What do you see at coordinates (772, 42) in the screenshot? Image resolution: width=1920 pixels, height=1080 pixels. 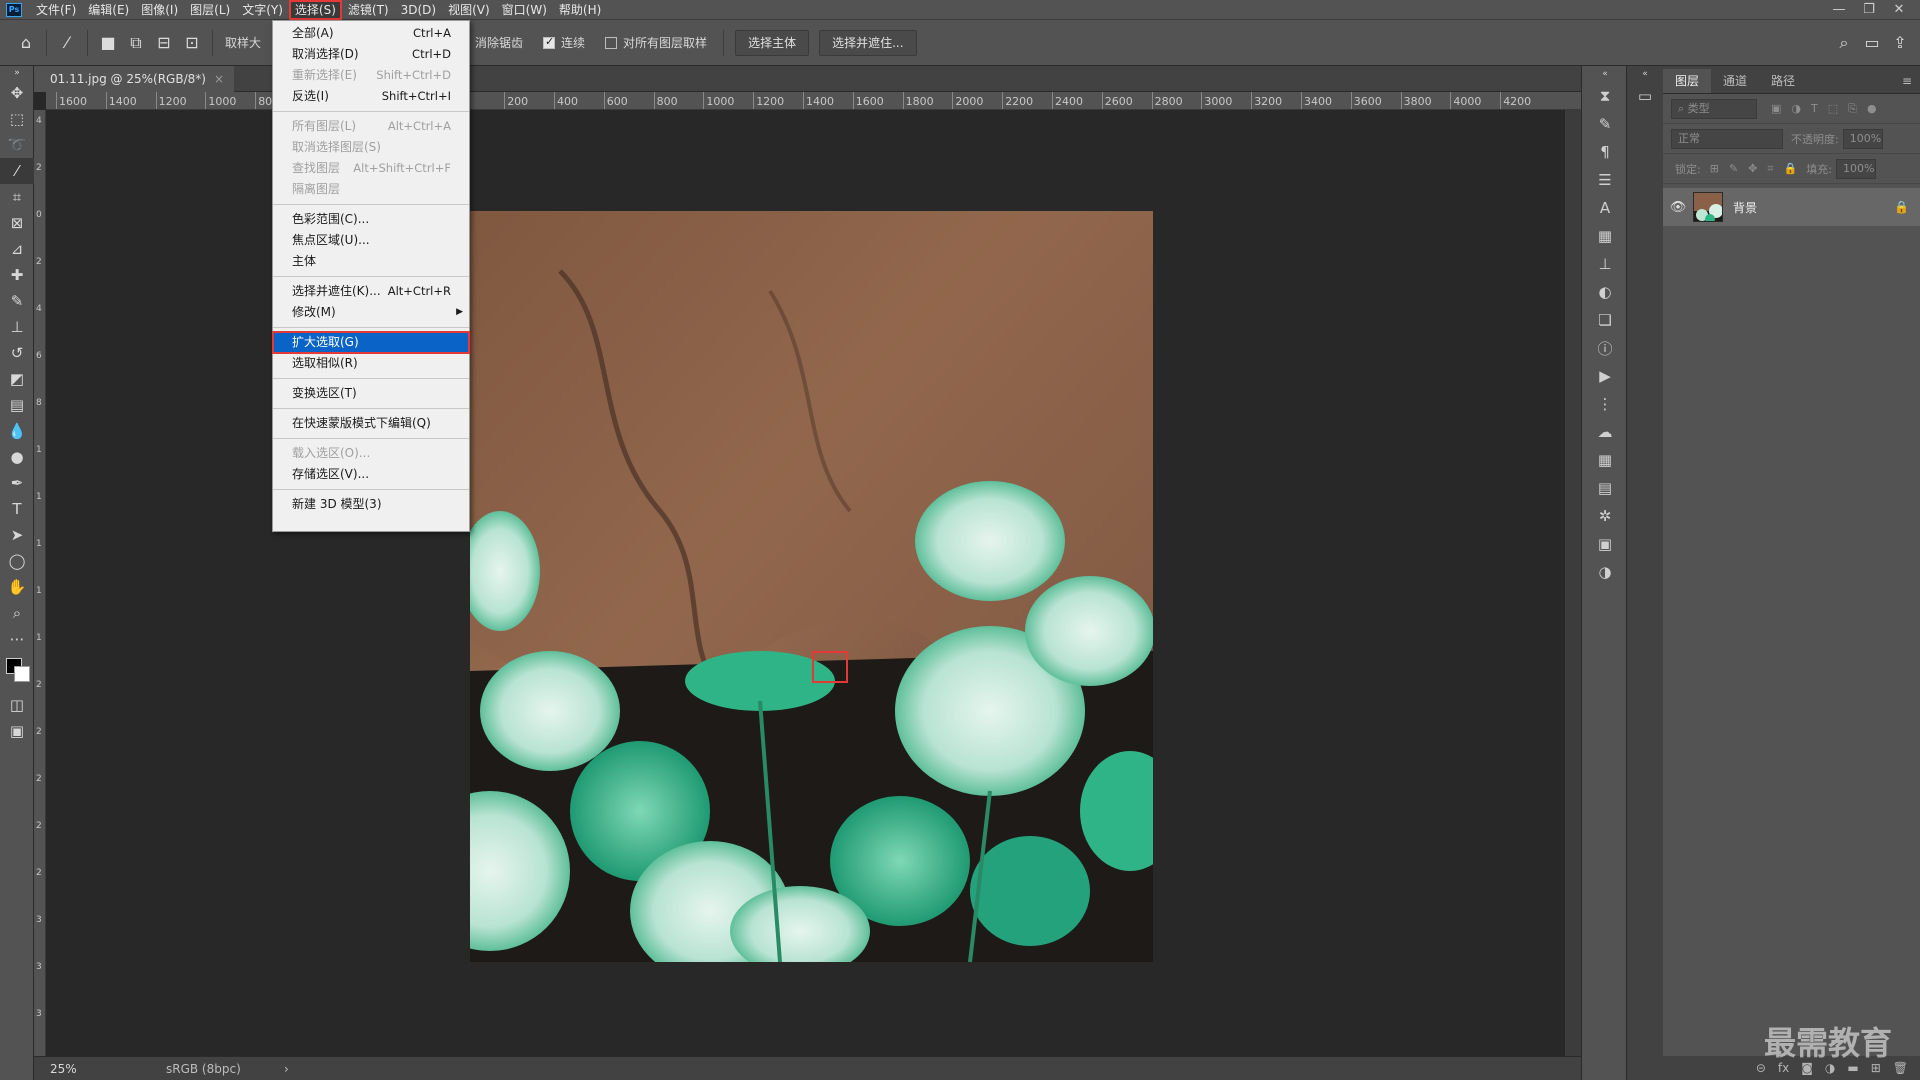 I see `select-subject-button: 选择主体` at bounding box center [772, 42].